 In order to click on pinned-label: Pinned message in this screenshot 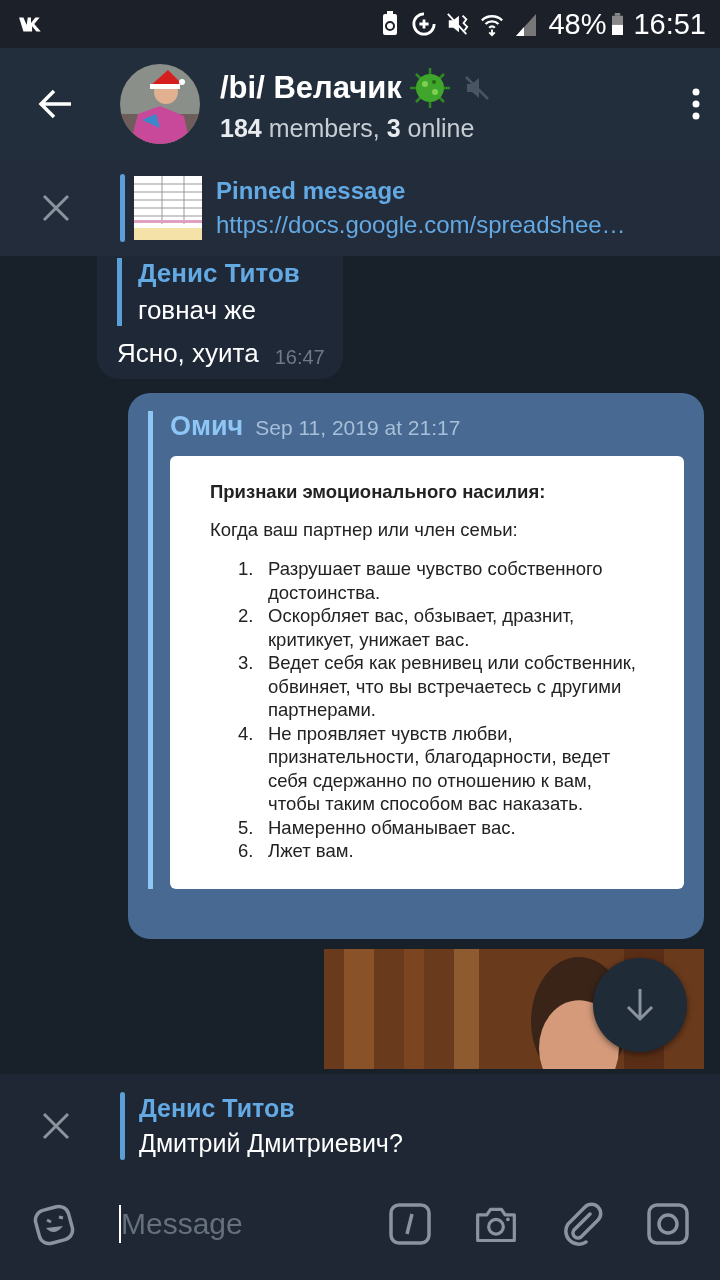, I will do `click(311, 191)`.